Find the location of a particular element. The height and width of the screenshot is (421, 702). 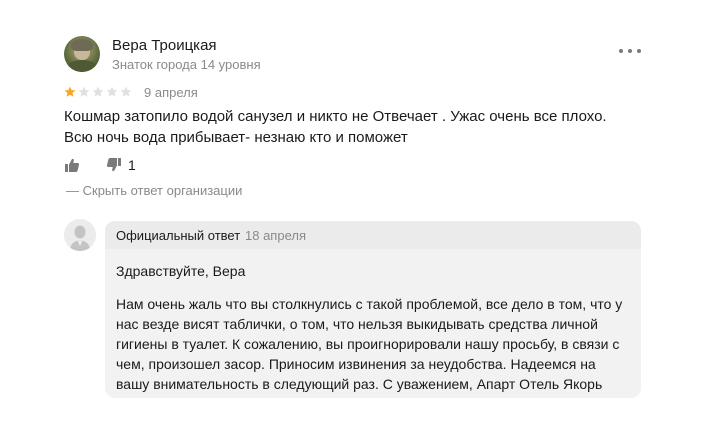

like-button is located at coordinates (72, 165).